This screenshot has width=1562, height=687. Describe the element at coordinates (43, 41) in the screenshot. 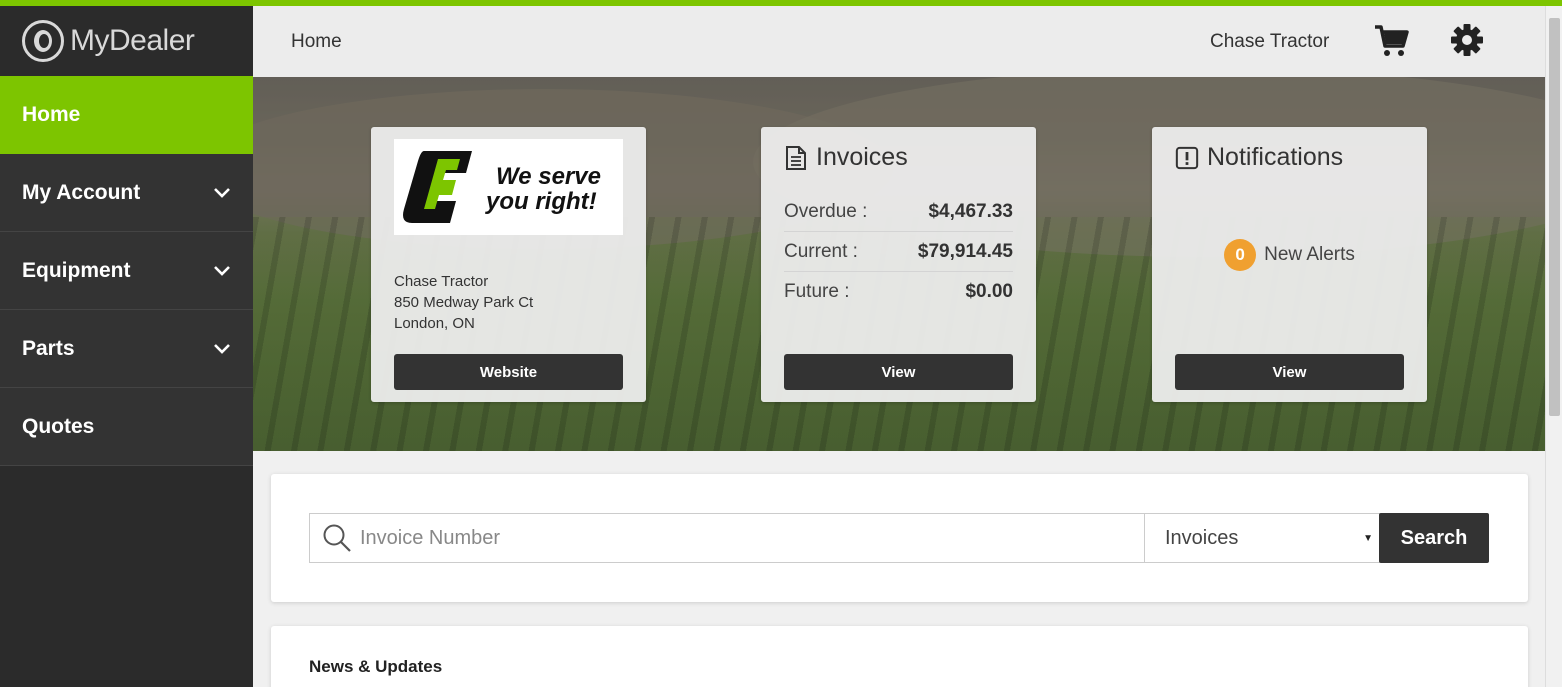

I see `logo-icon` at that location.